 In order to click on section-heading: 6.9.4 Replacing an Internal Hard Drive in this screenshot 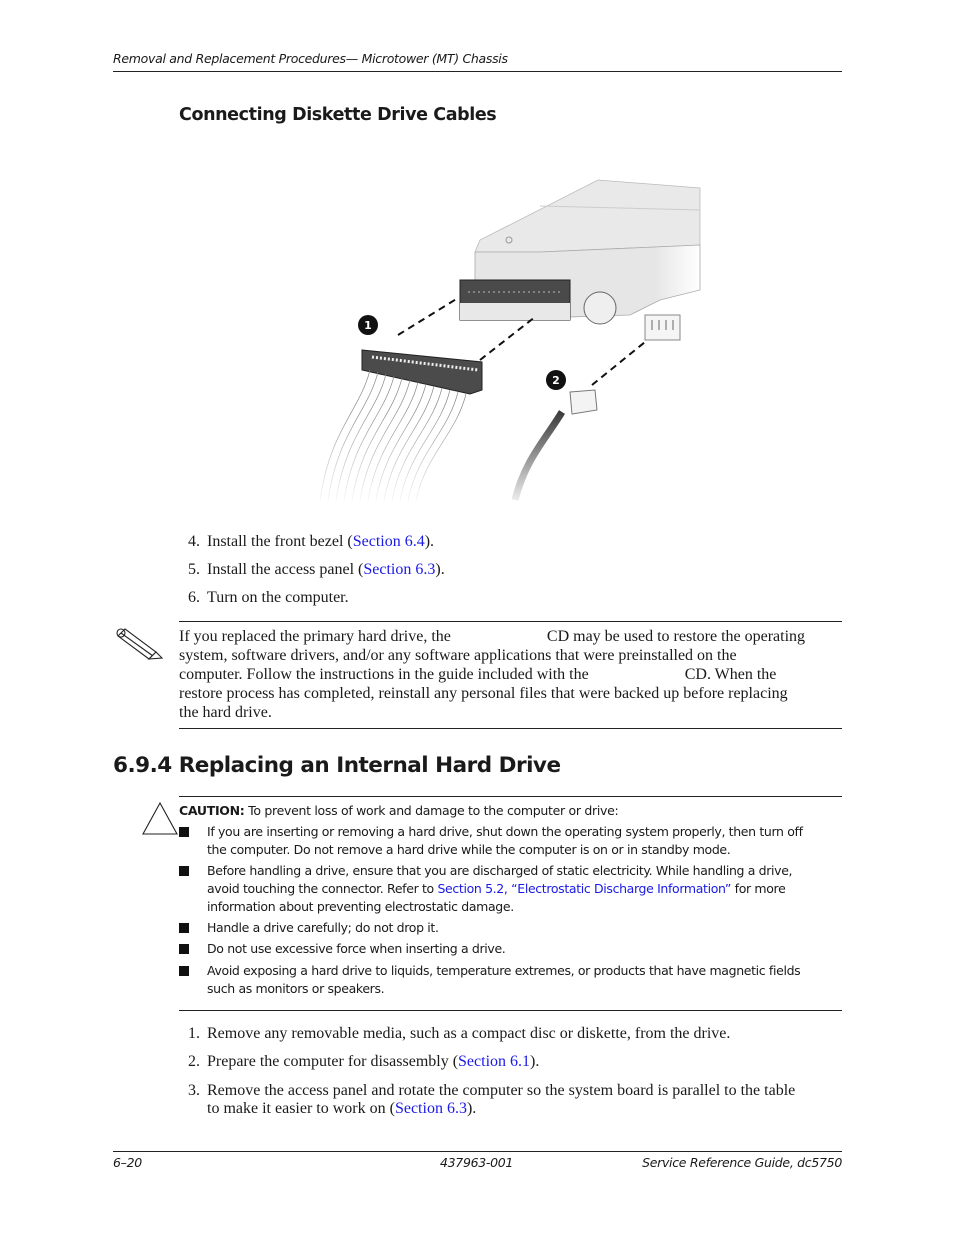, I will do `click(337, 765)`.